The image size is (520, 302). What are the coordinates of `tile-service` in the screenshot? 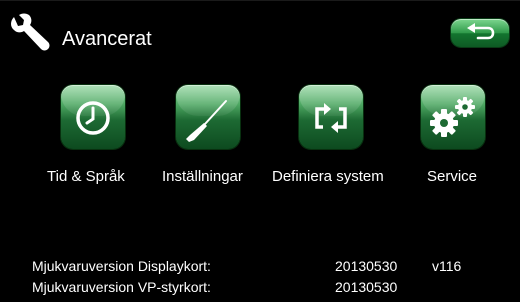 It's located at (453, 117).